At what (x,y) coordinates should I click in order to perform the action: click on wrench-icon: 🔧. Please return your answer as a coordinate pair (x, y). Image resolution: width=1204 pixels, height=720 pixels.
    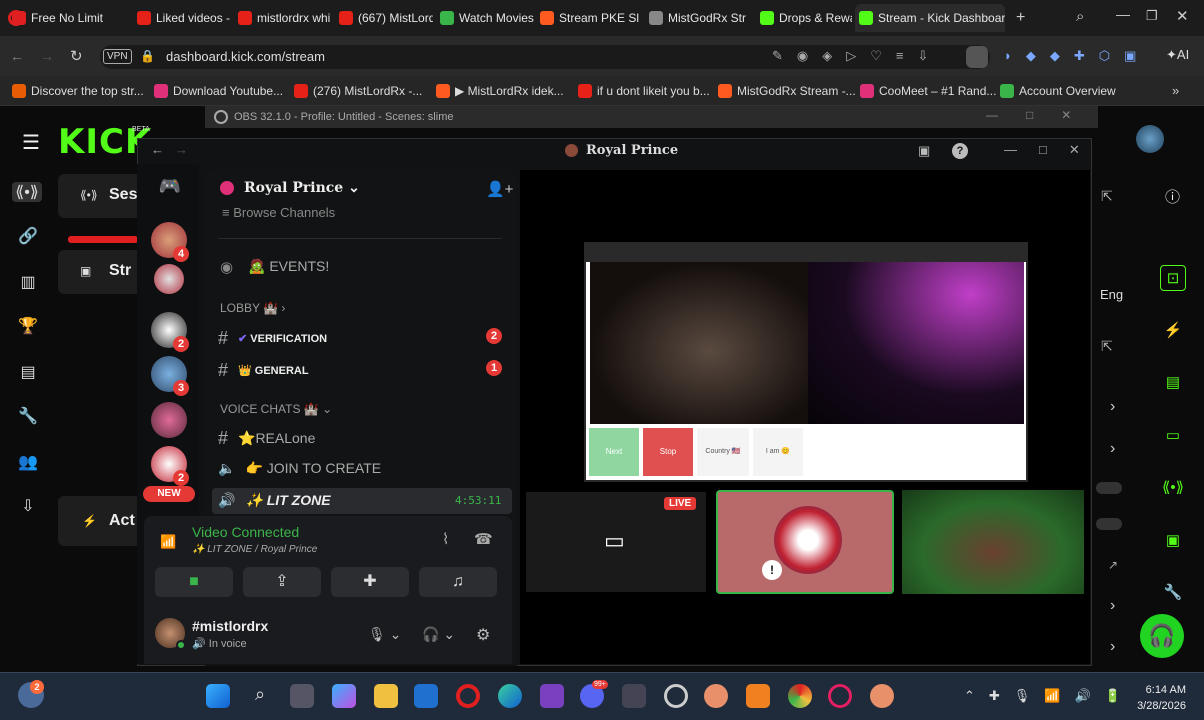
    Looking at the image, I should click on (1173, 593).